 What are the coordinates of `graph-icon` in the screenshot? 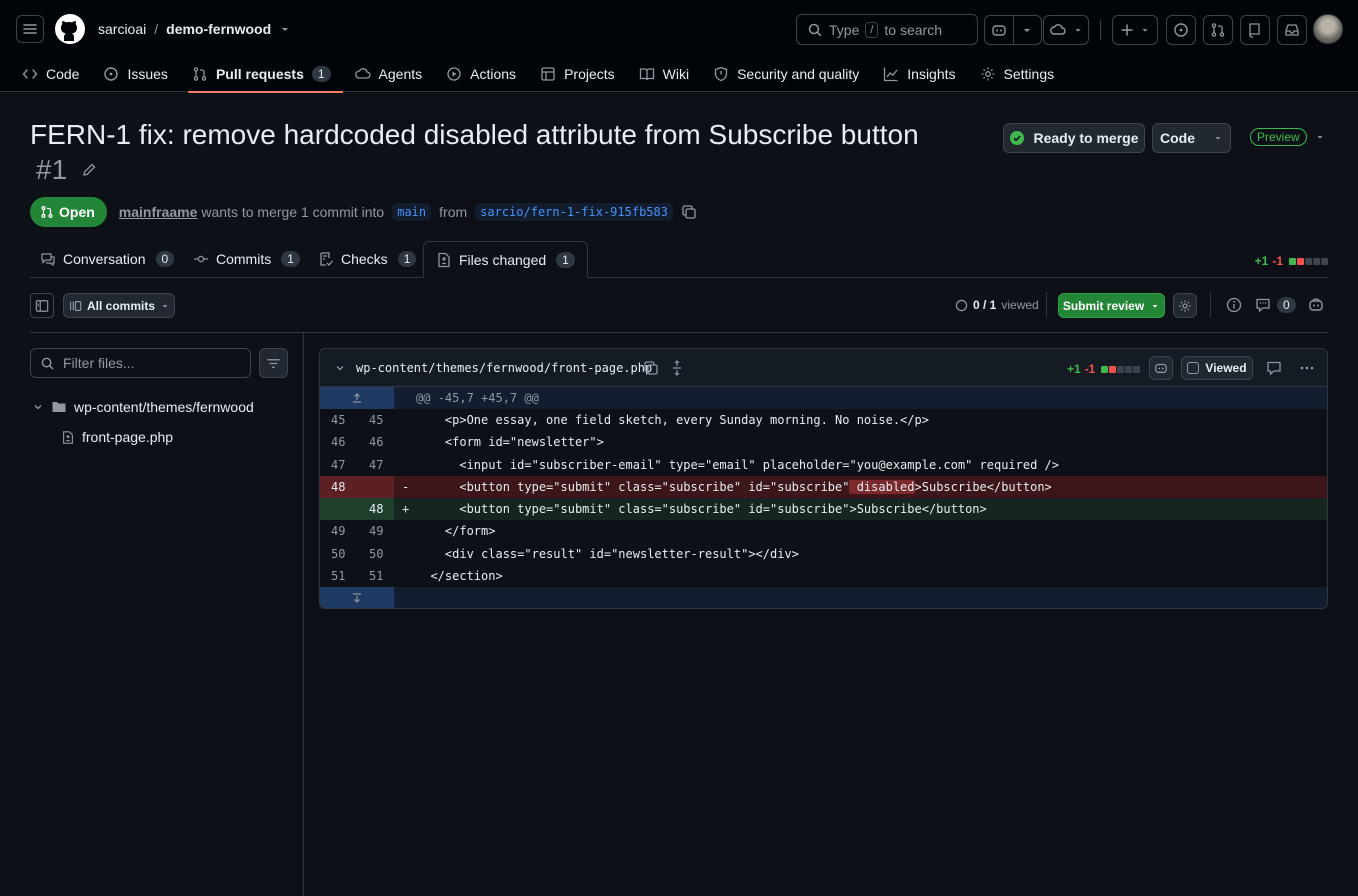 It's located at (891, 74).